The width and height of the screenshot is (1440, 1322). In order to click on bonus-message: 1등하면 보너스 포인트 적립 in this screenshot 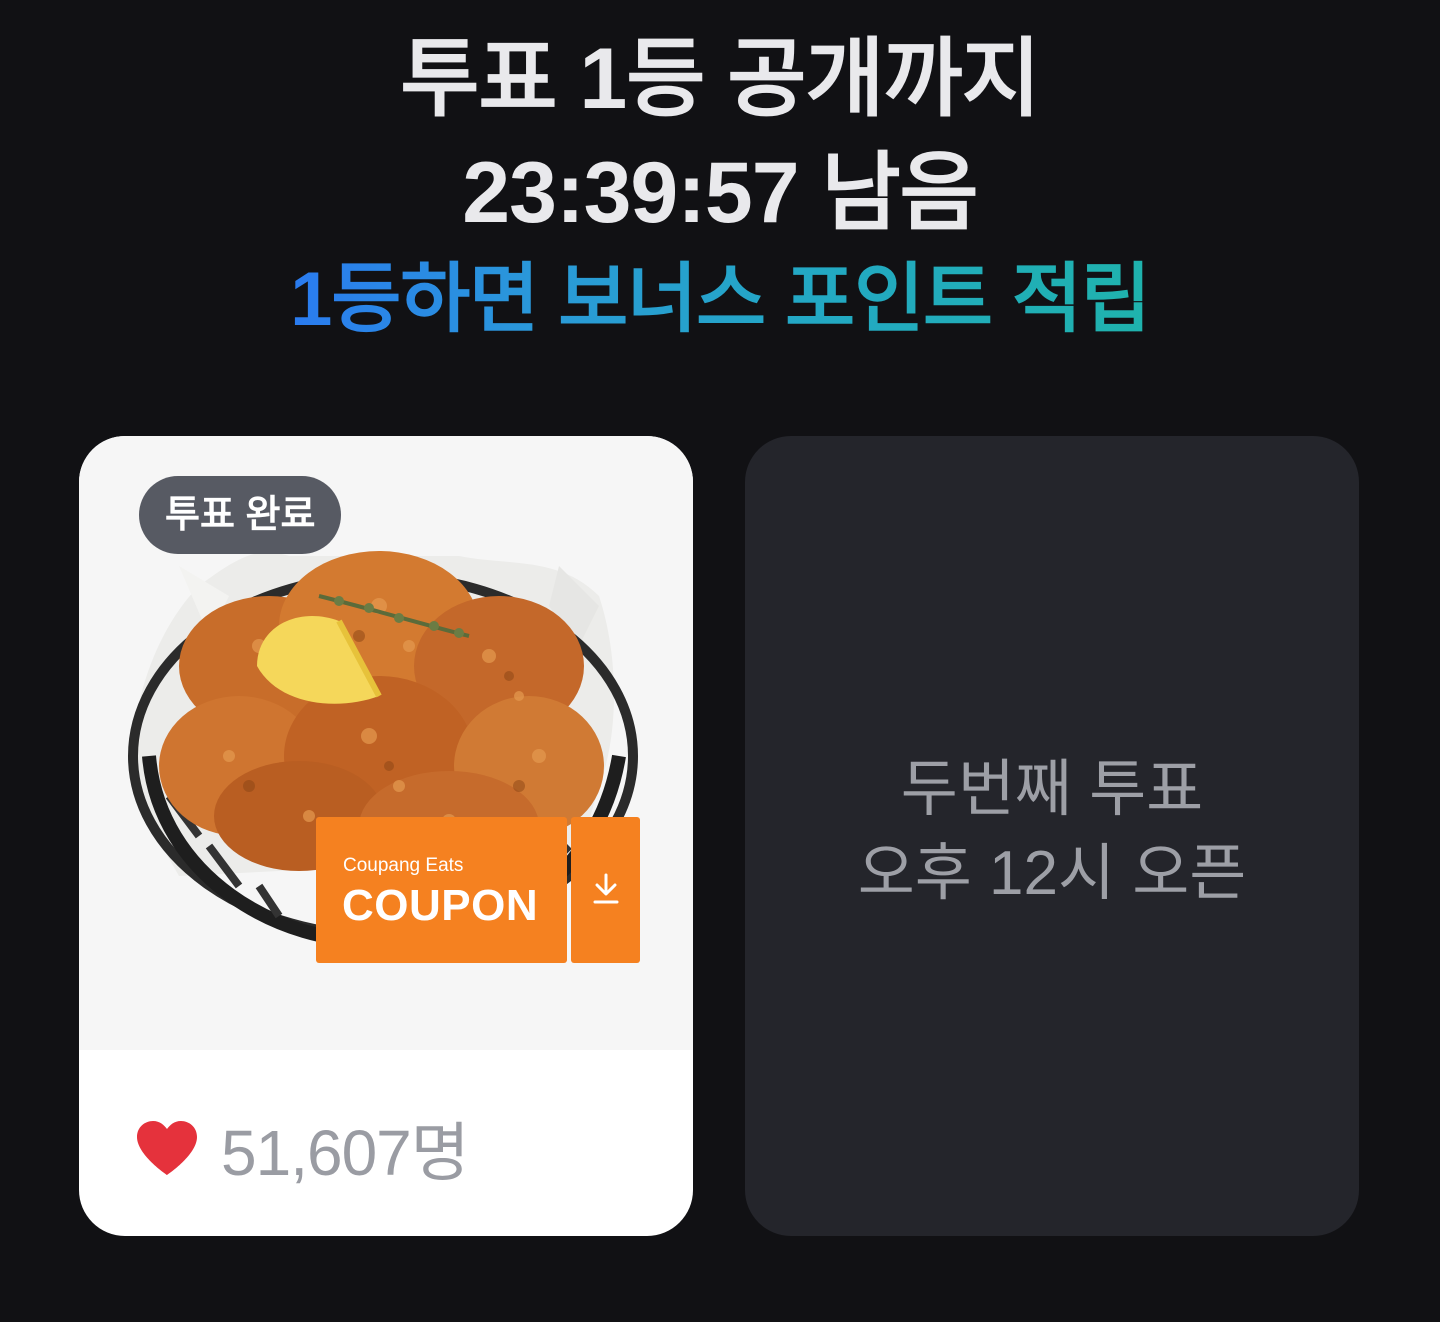, I will do `click(720, 300)`.